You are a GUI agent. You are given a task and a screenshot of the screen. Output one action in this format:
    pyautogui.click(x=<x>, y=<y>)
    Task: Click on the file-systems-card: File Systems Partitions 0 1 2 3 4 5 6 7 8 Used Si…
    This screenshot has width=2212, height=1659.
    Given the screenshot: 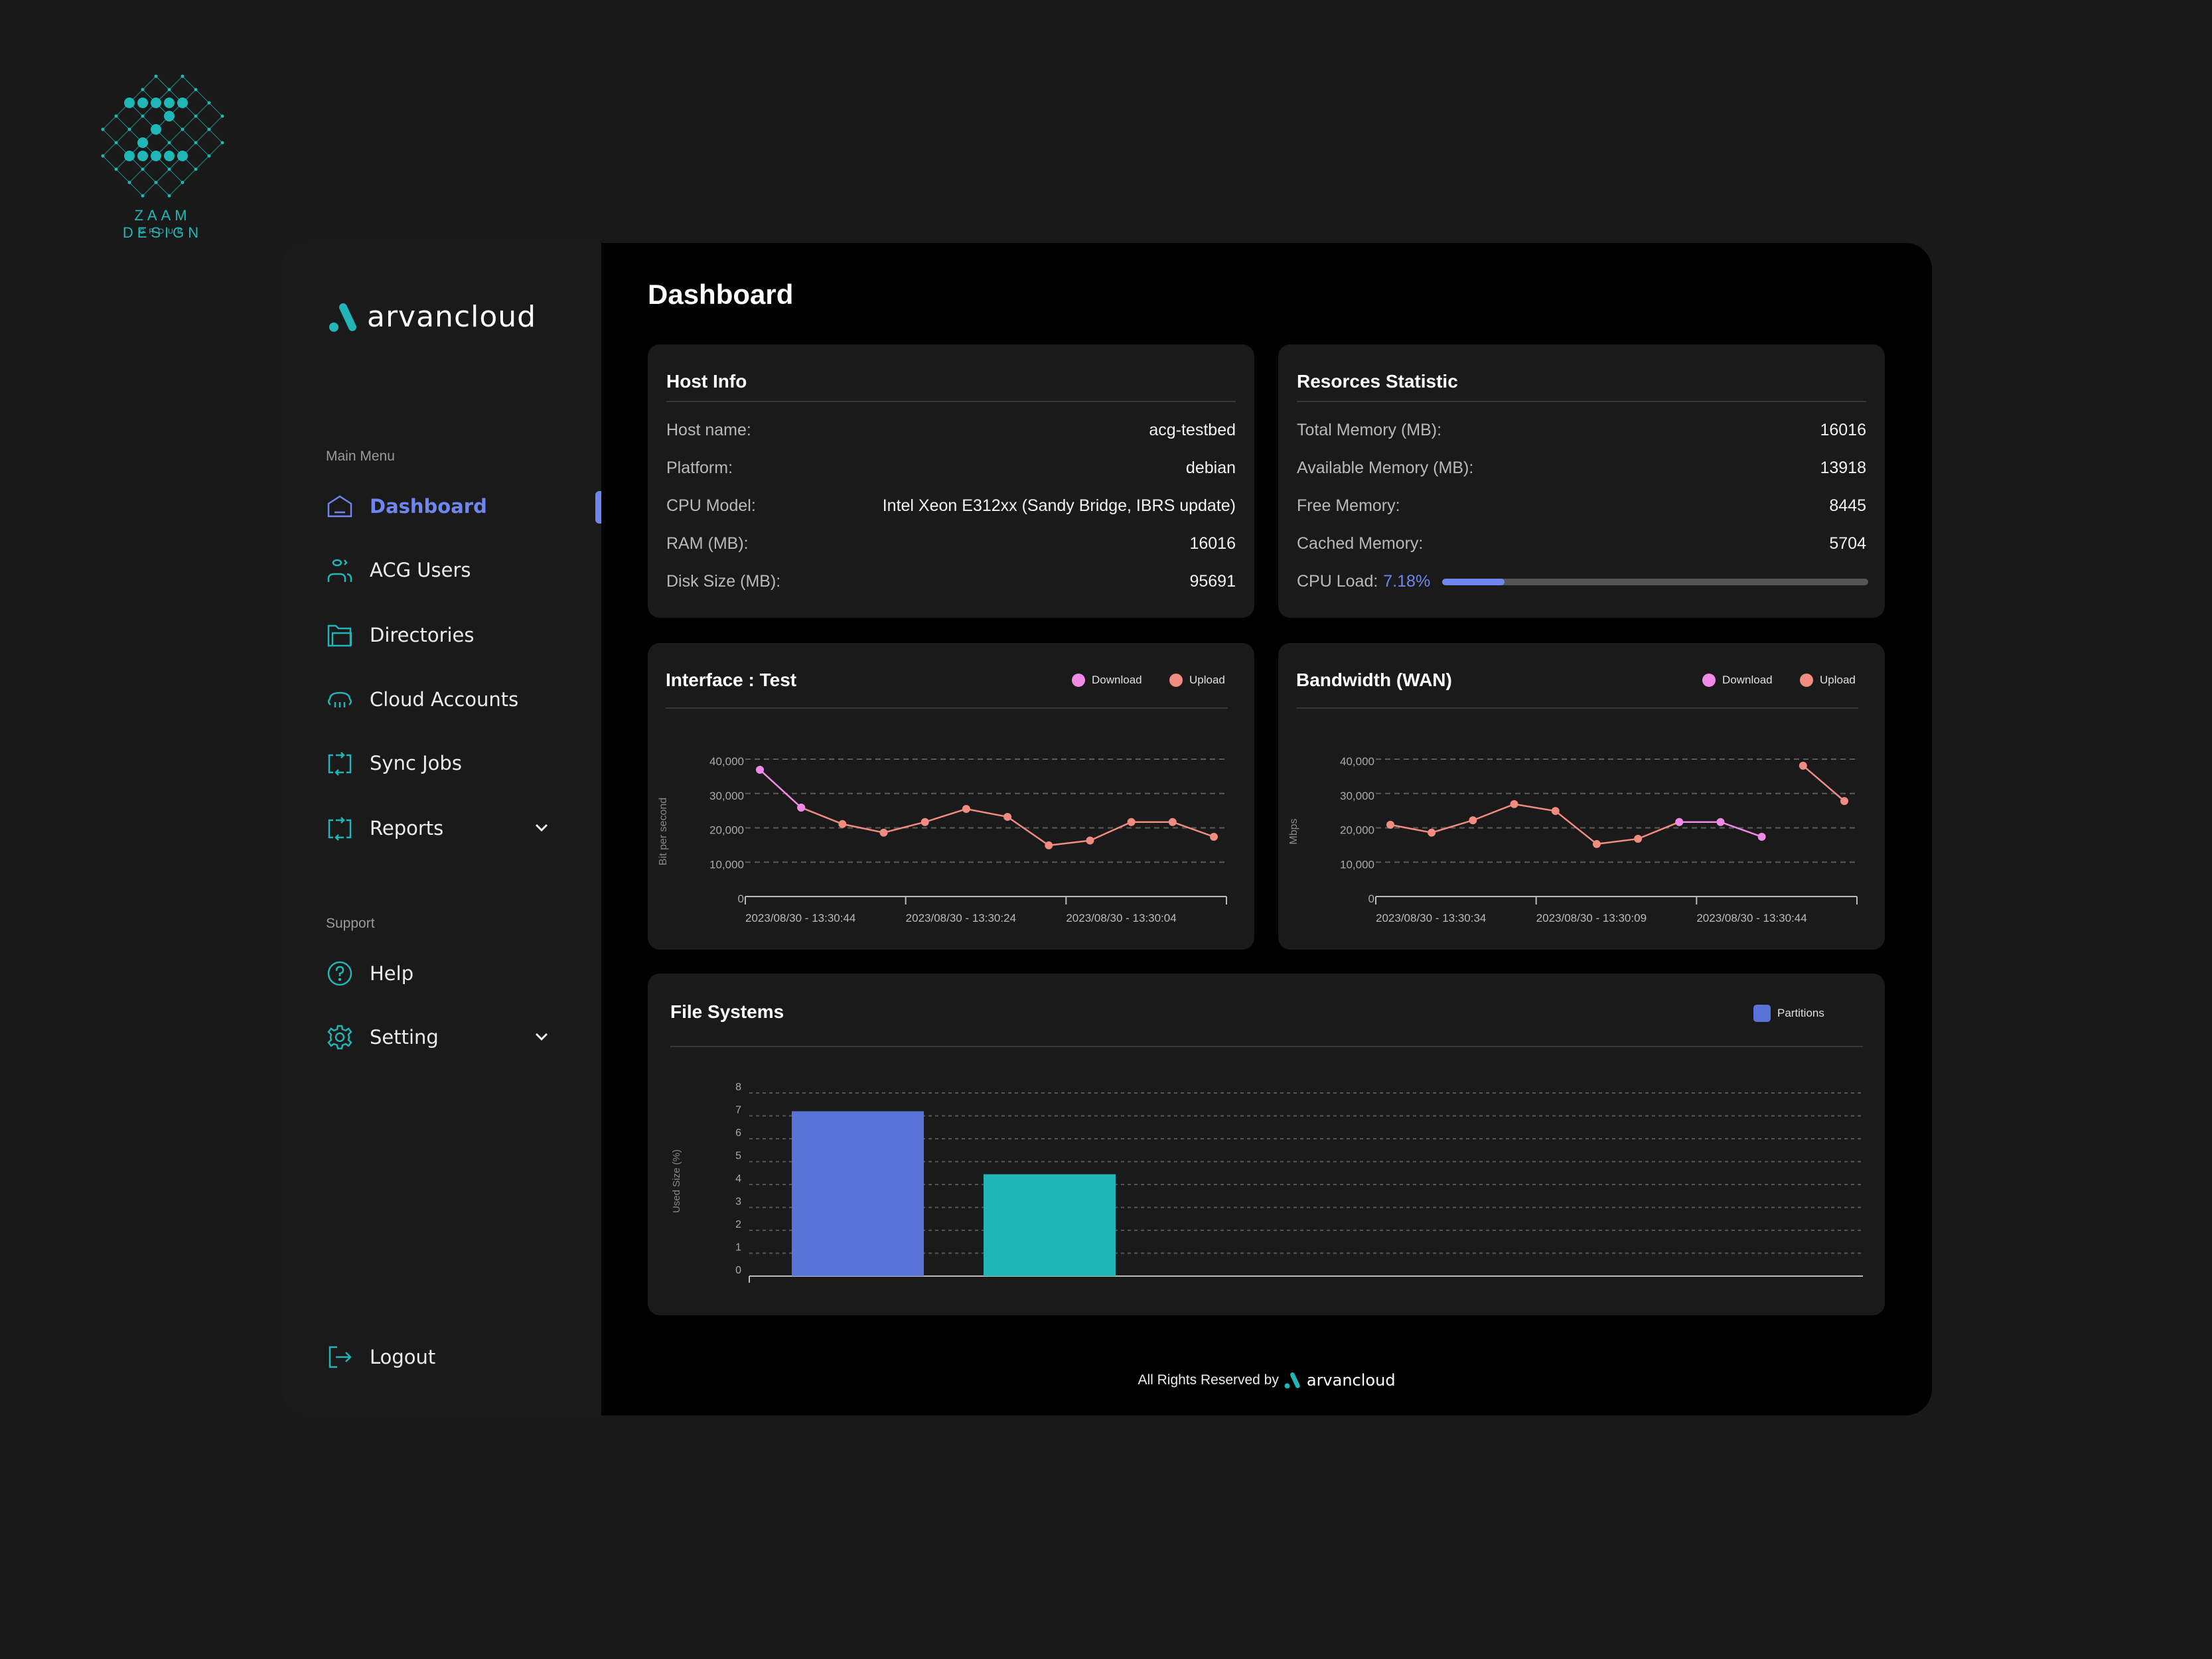 What is the action you would take?
    pyautogui.click(x=1266, y=1144)
    